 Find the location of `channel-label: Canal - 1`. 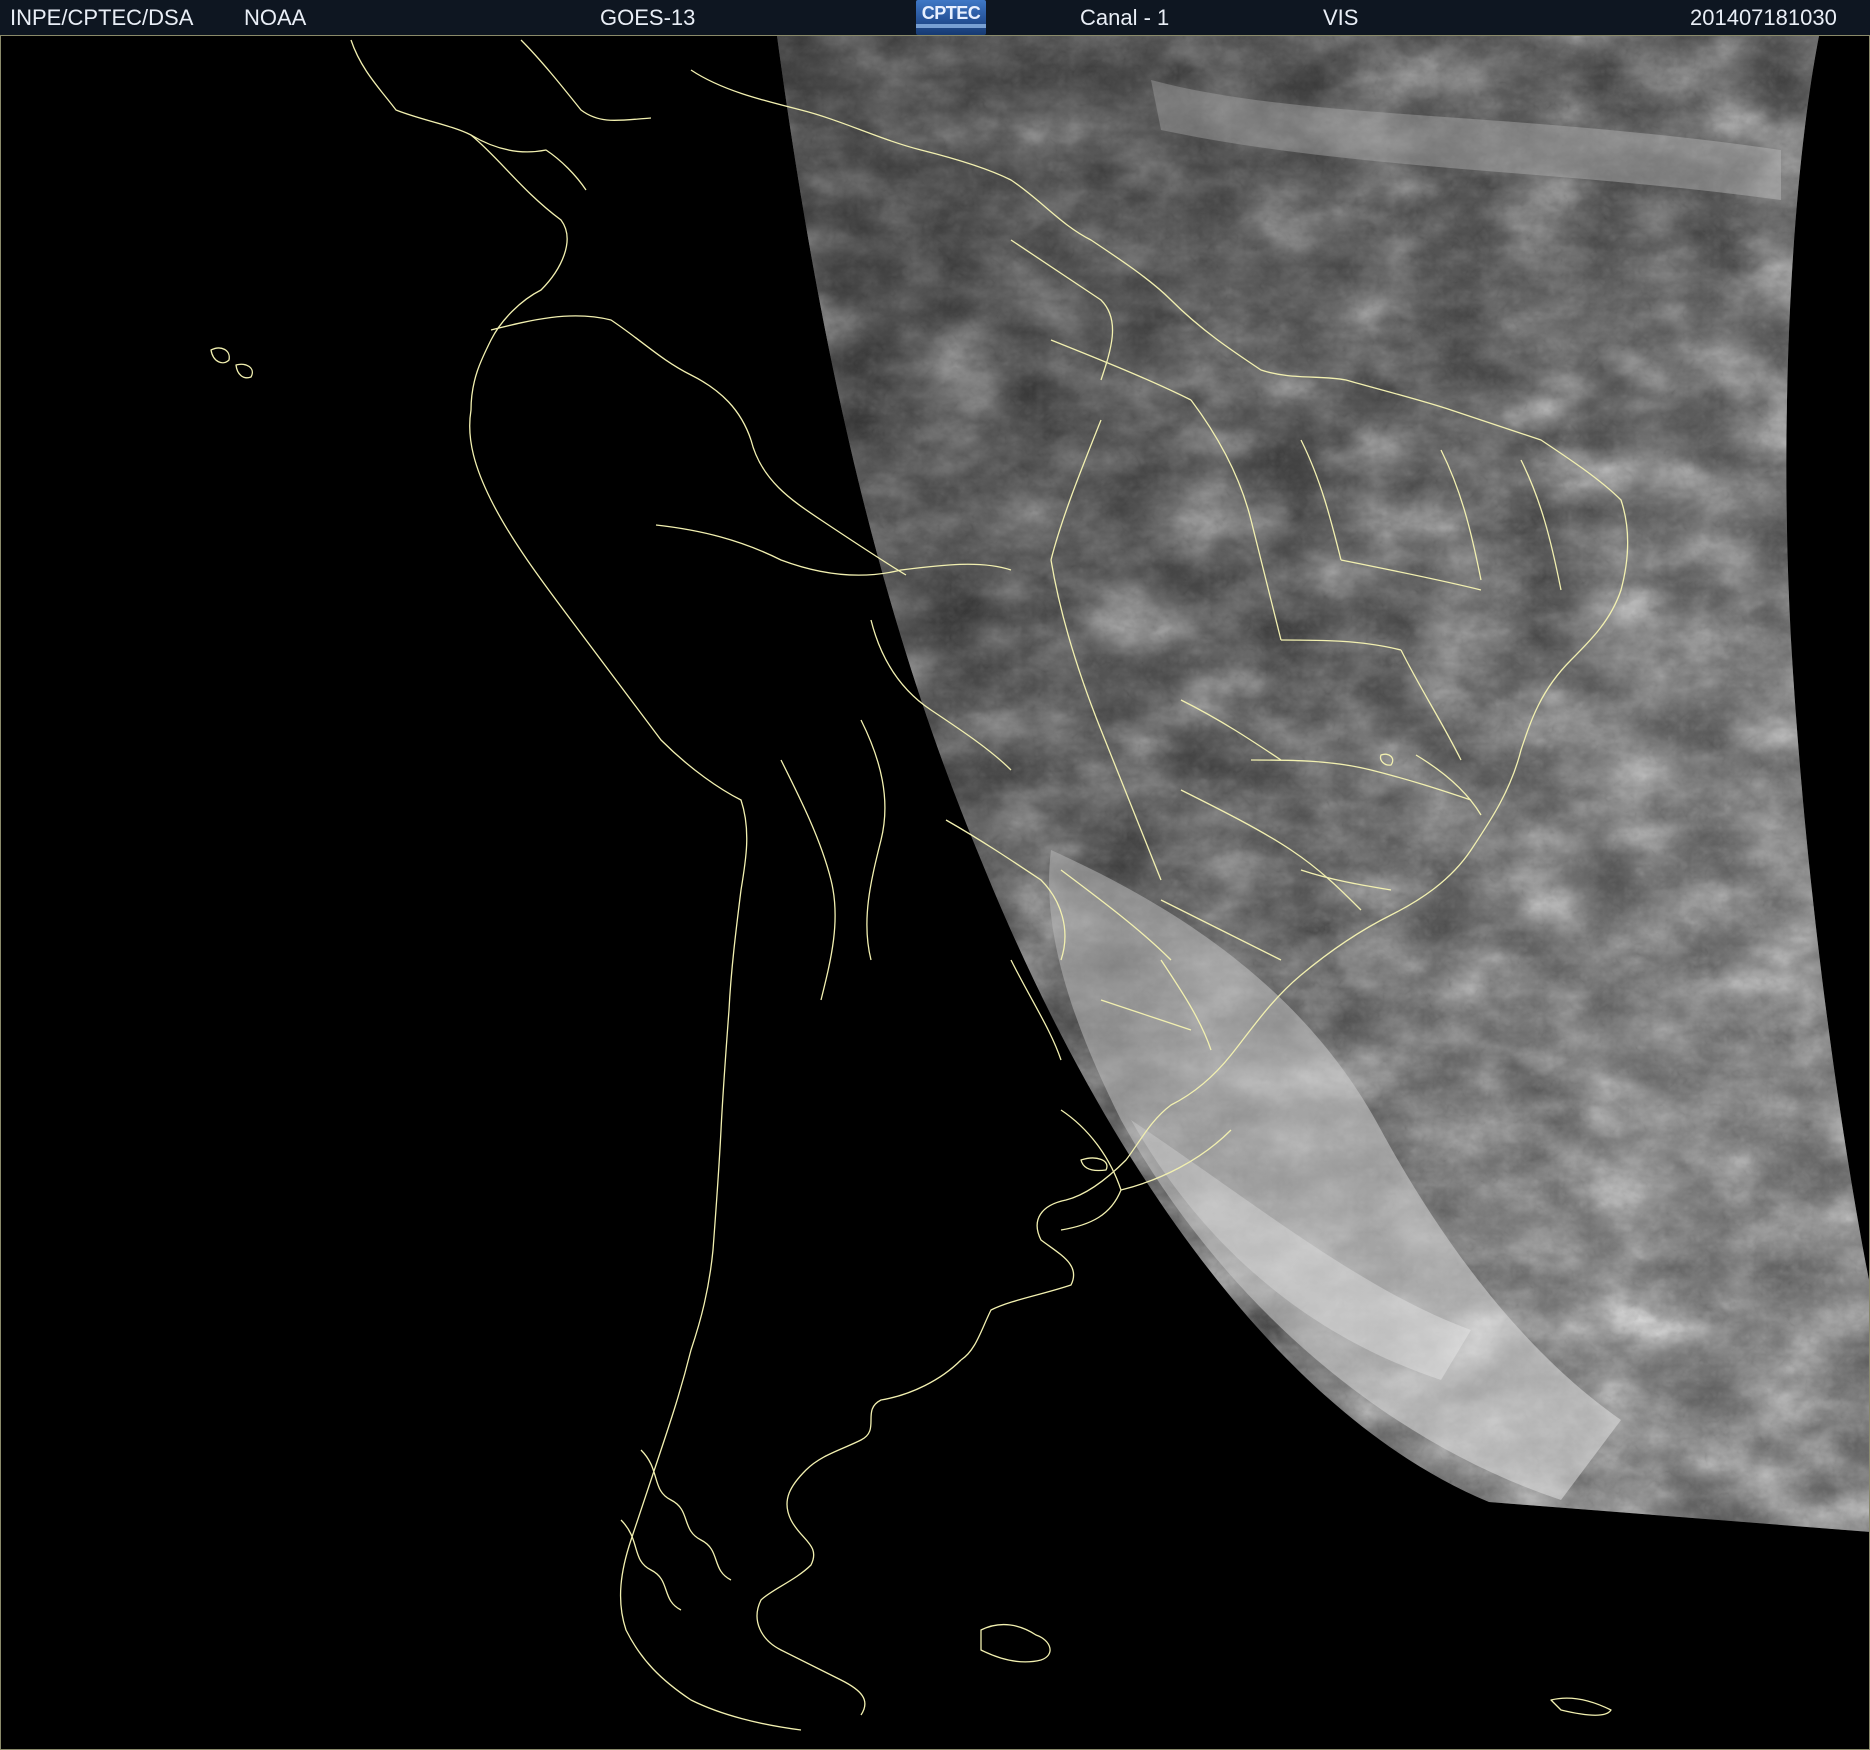

channel-label: Canal - 1 is located at coordinates (1125, 17).